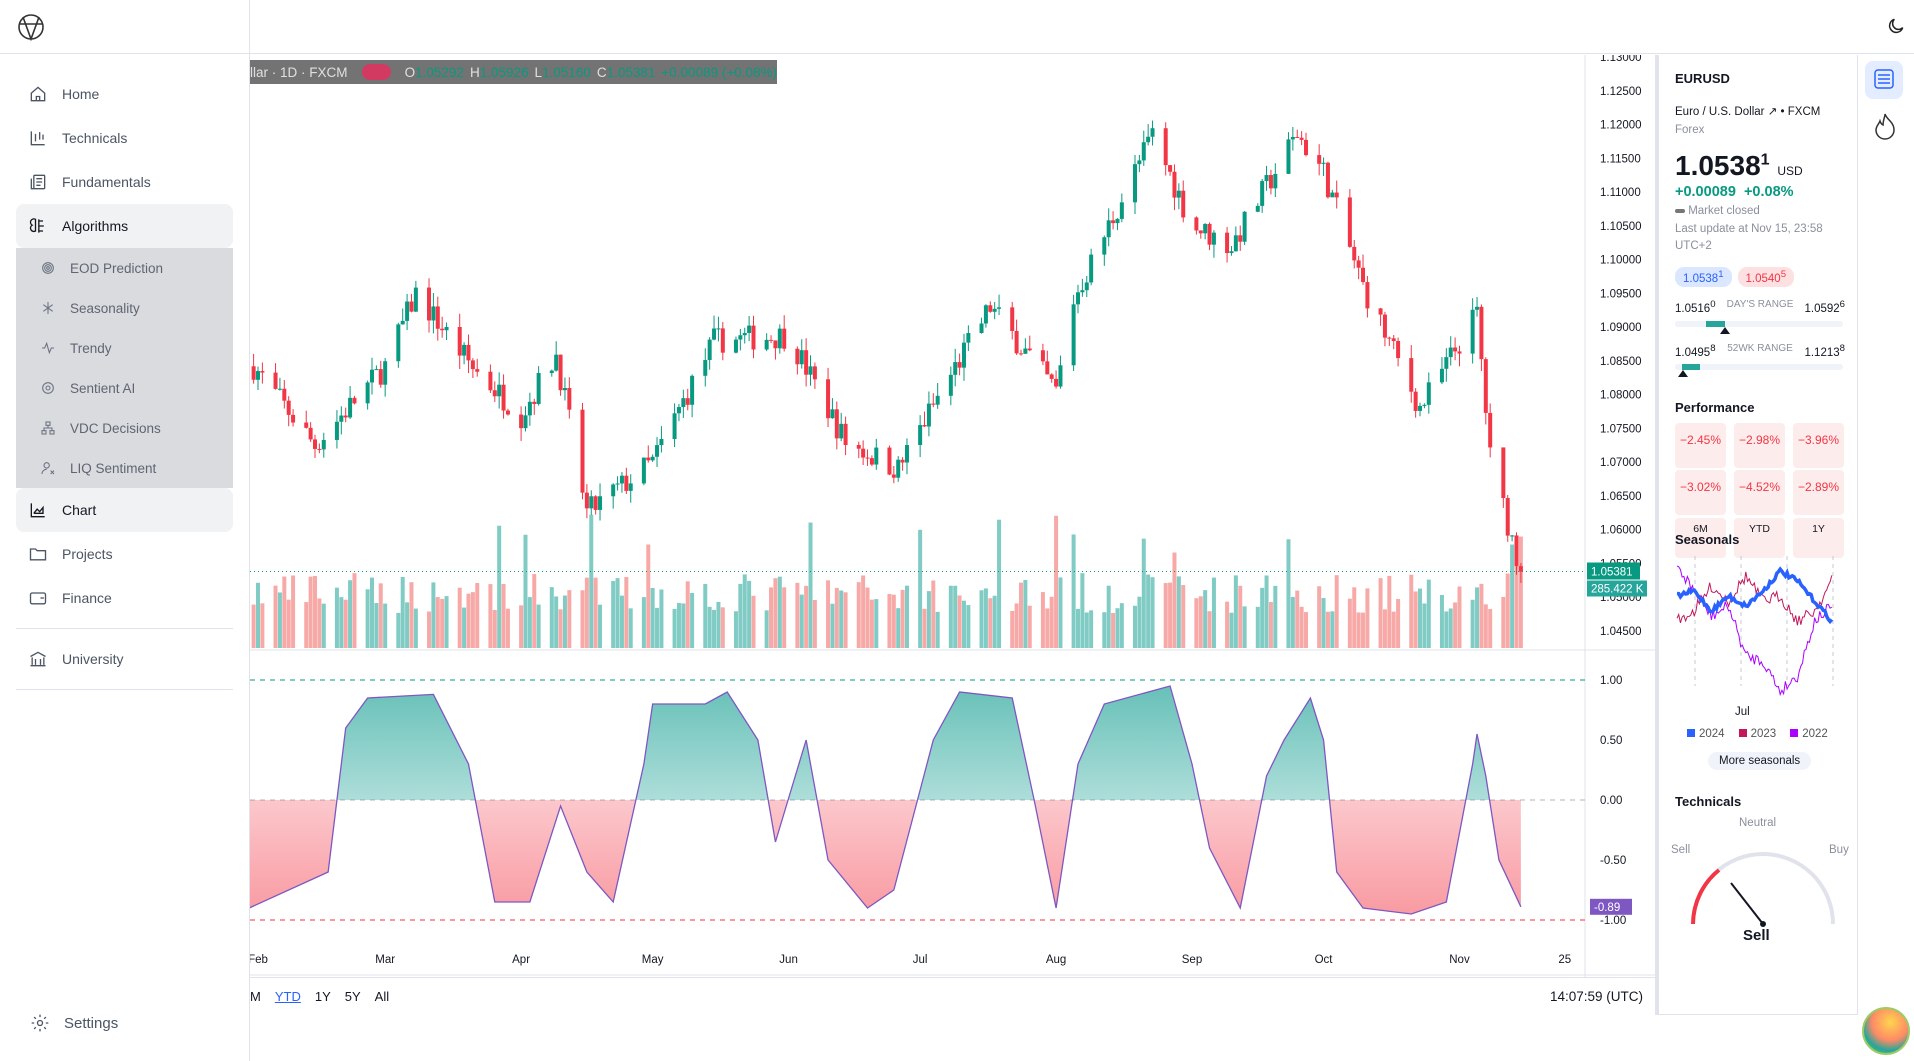 The image size is (1914, 1061). What do you see at coordinates (124, 468) in the screenshot?
I see `sidebar-item-liq-sentiment: LIQ Sentiment` at bounding box center [124, 468].